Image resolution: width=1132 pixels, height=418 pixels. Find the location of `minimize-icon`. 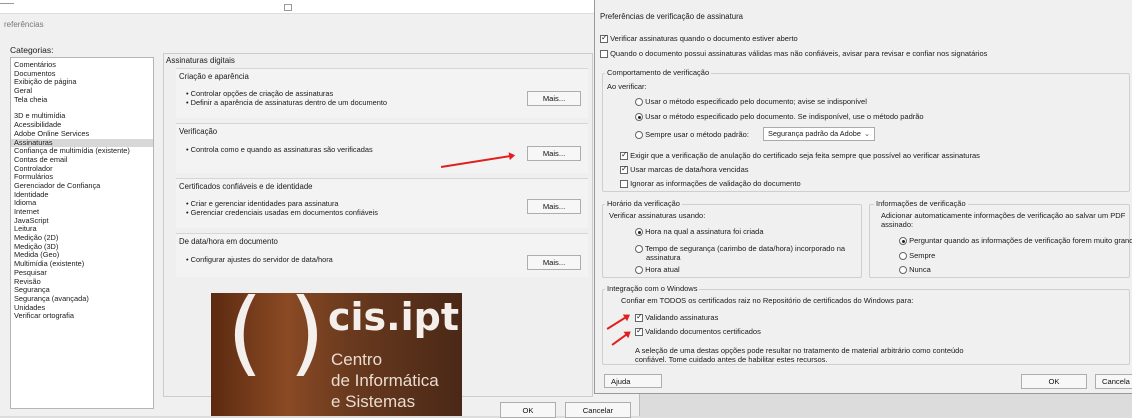

minimize-icon is located at coordinates (7, 4).